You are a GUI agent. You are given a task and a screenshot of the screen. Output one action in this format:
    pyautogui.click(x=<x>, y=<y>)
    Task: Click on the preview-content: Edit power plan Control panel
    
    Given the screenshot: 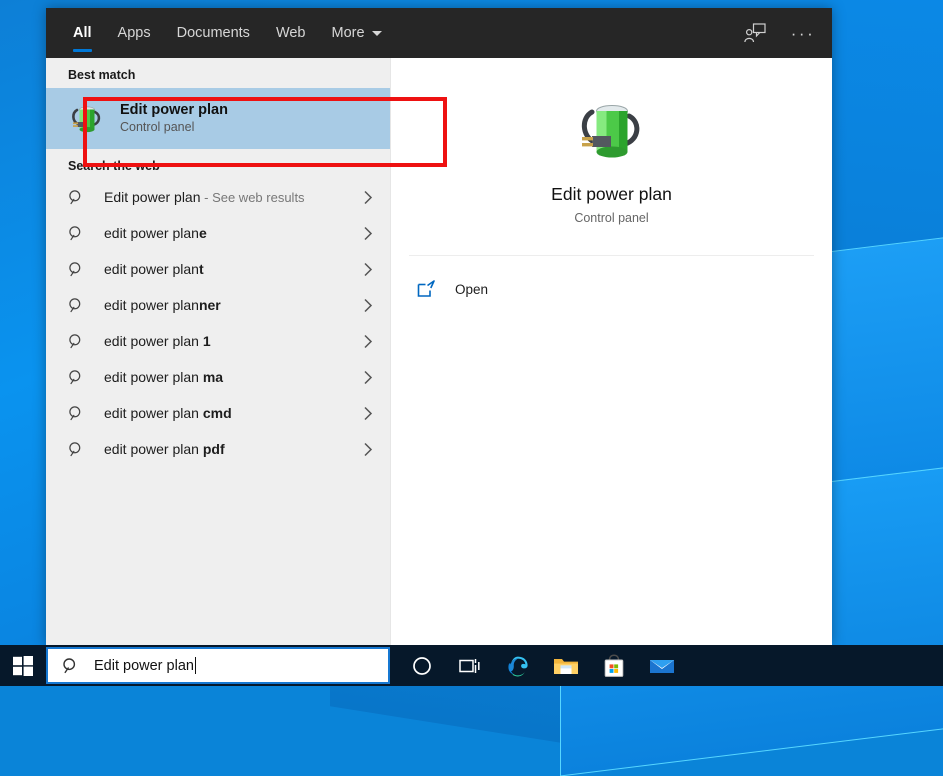 What is the action you would take?
    pyautogui.click(x=611, y=141)
    